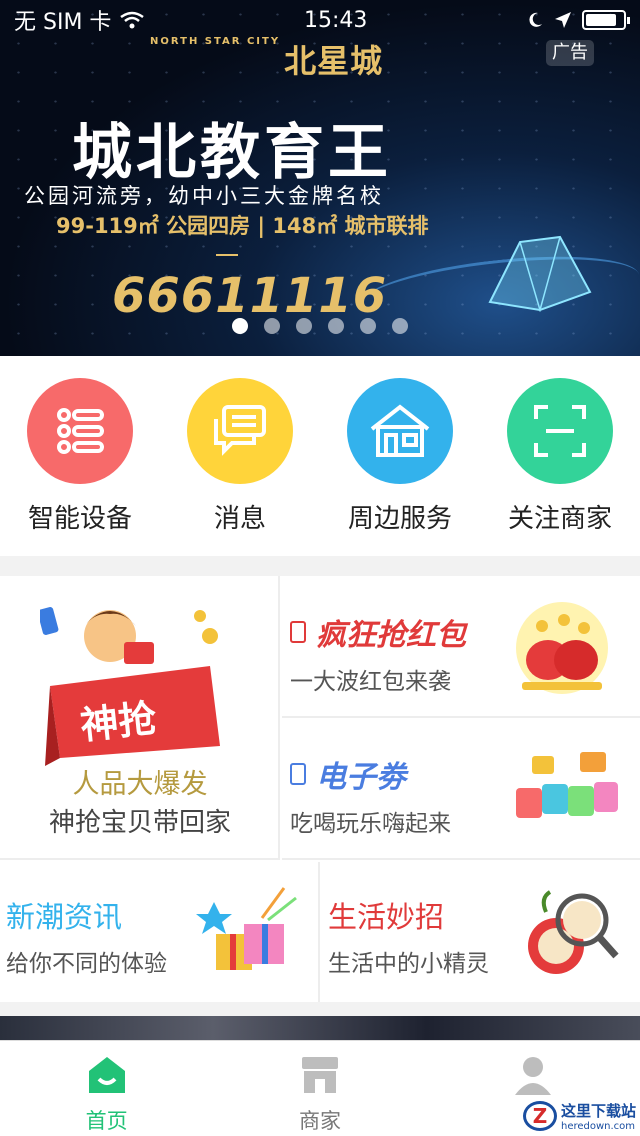  I want to click on next-banner-peek, so click(320, 1028).